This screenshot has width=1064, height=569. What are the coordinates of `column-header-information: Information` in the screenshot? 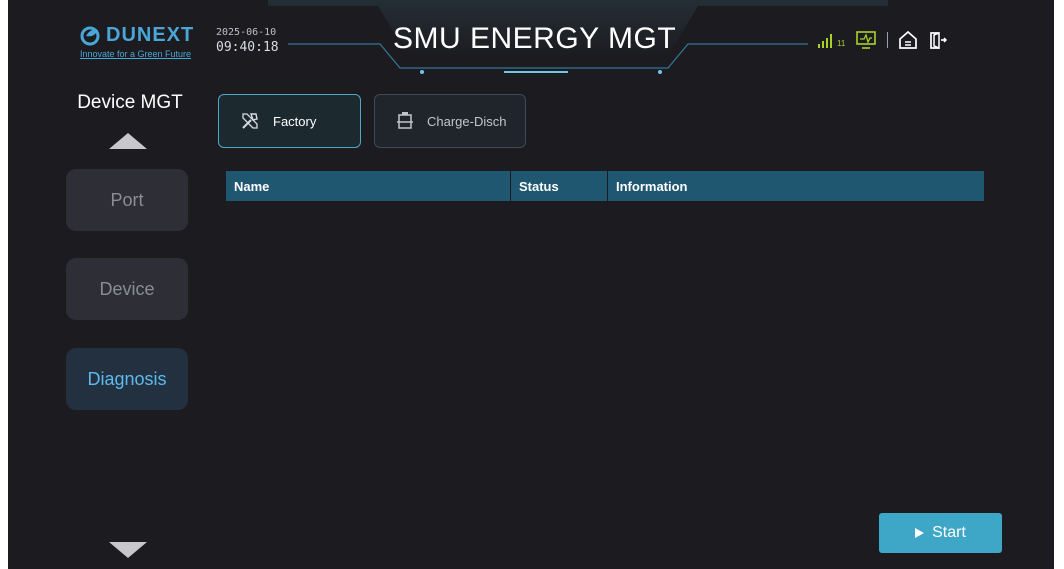 It's located at (796, 186).